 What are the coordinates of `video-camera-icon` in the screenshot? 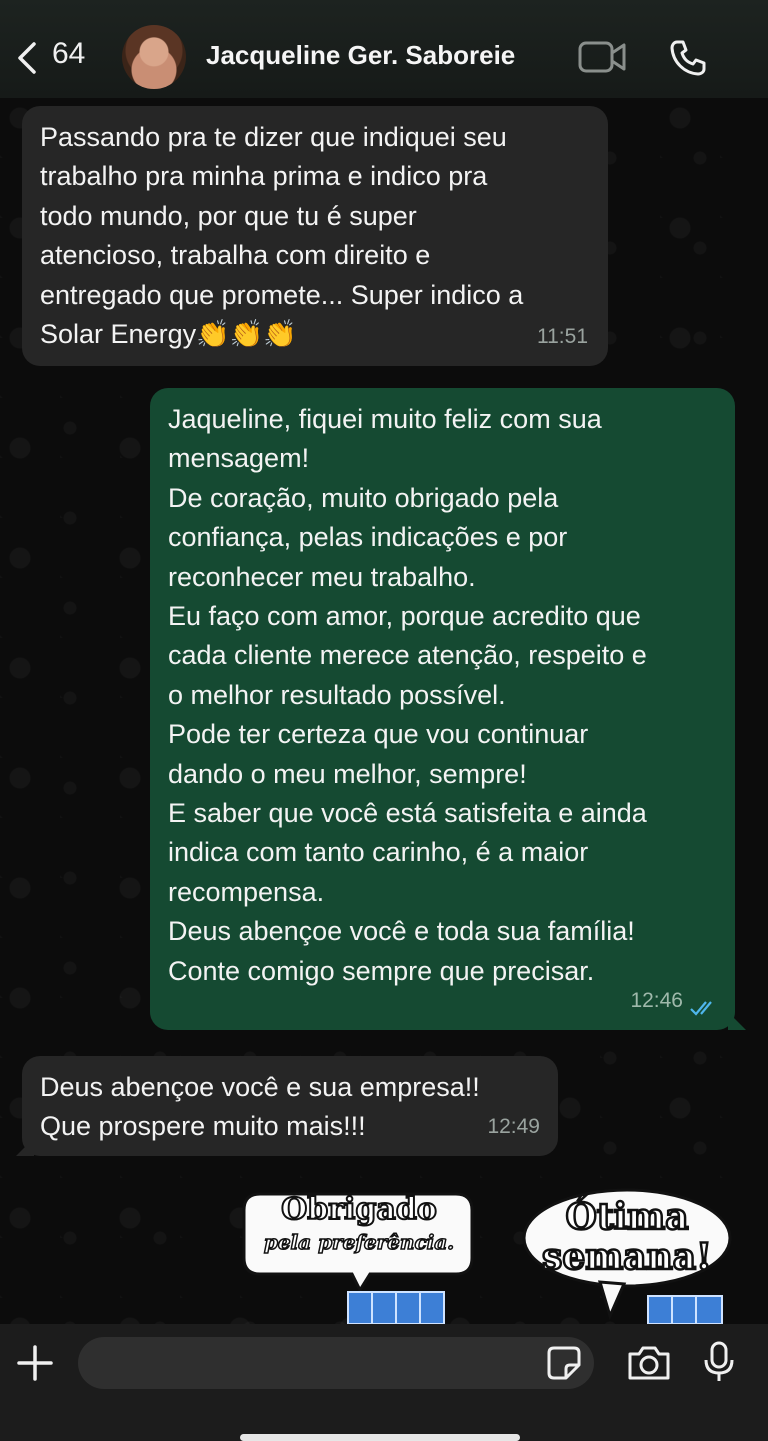 It's located at (602, 57).